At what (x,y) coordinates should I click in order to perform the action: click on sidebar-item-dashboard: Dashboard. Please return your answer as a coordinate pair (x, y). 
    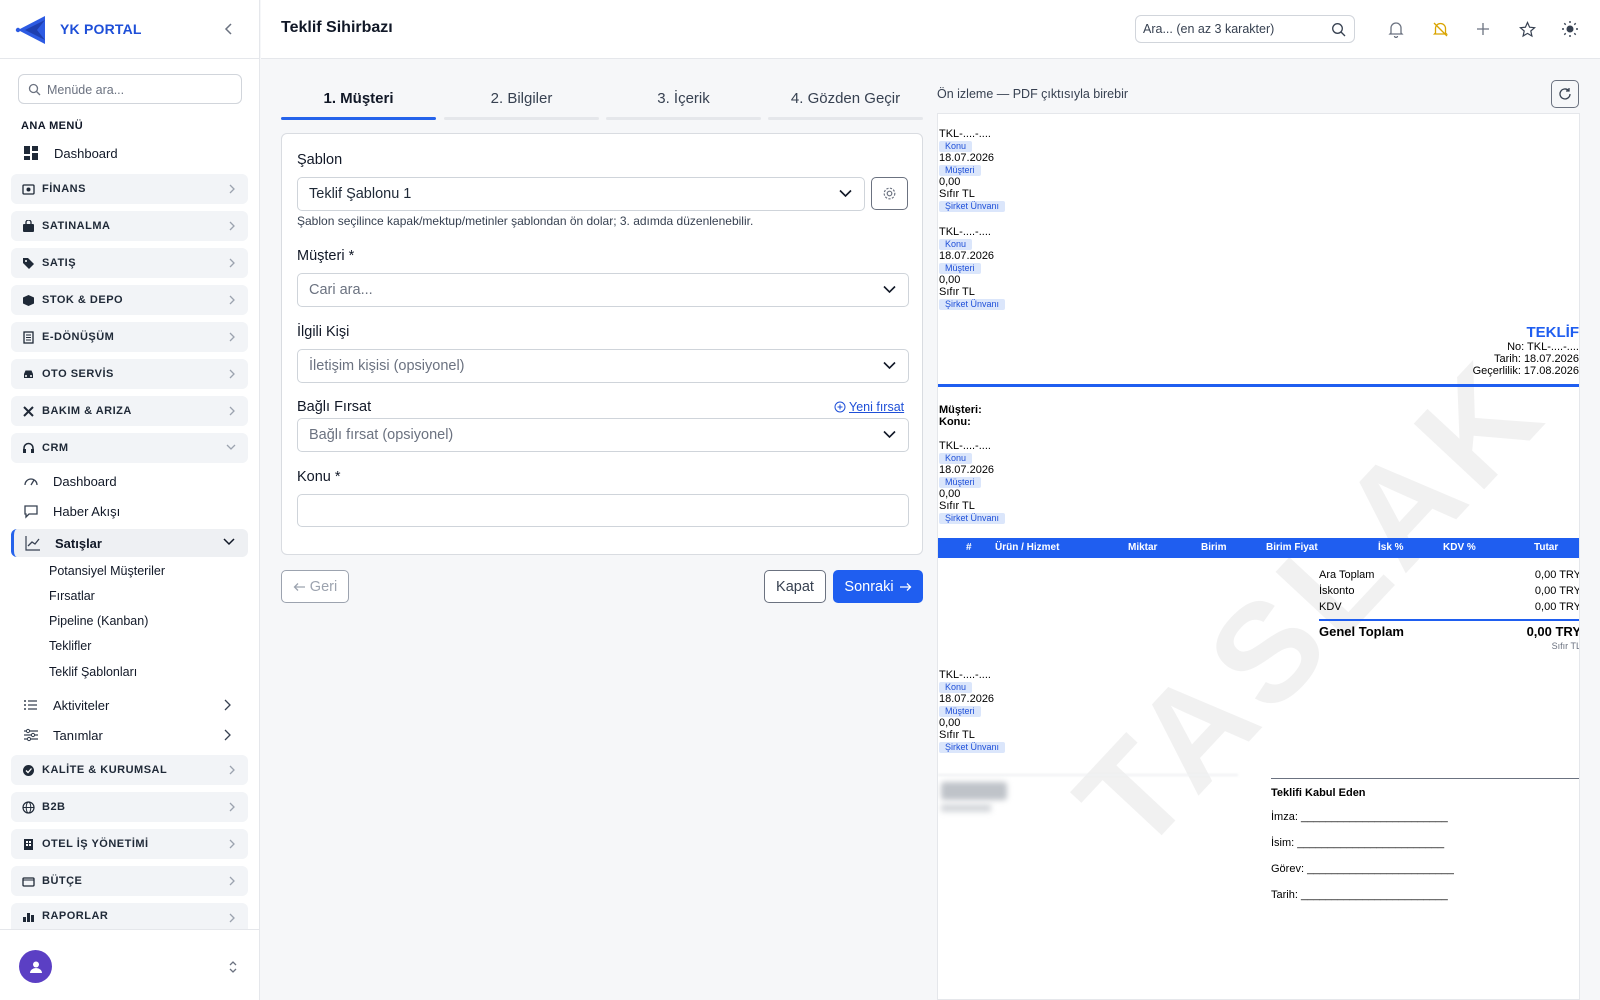
    Looking at the image, I should click on (70, 153).